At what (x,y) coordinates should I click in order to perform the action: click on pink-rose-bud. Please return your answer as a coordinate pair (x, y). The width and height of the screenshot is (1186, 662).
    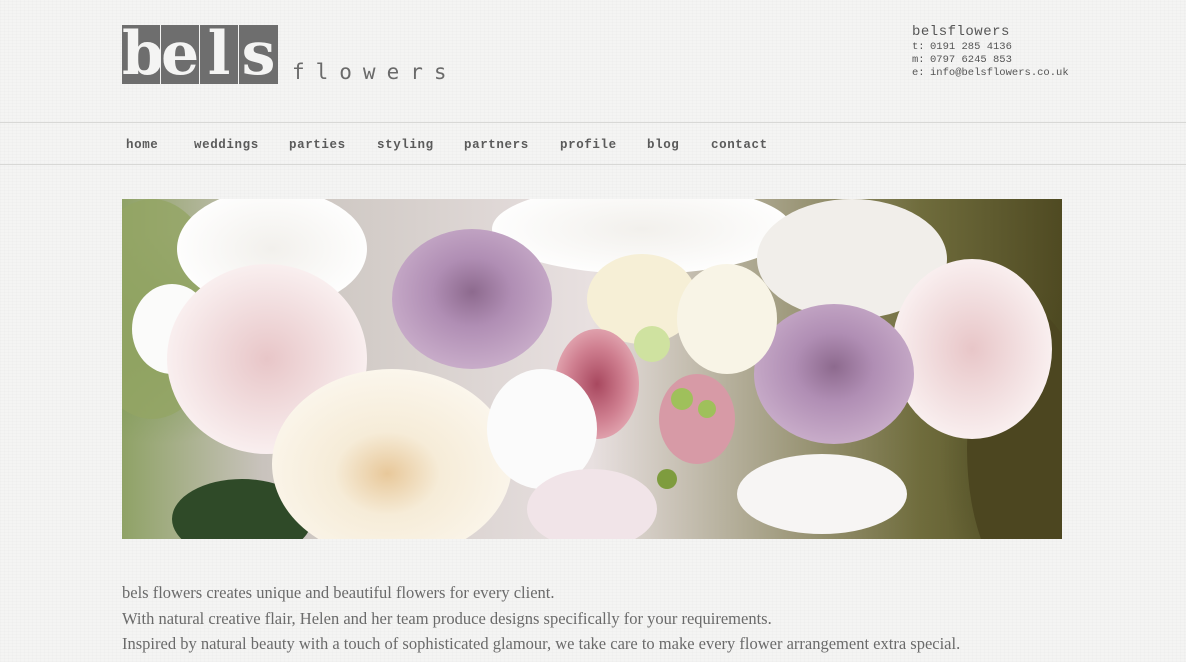
    Looking at the image, I should click on (697, 419).